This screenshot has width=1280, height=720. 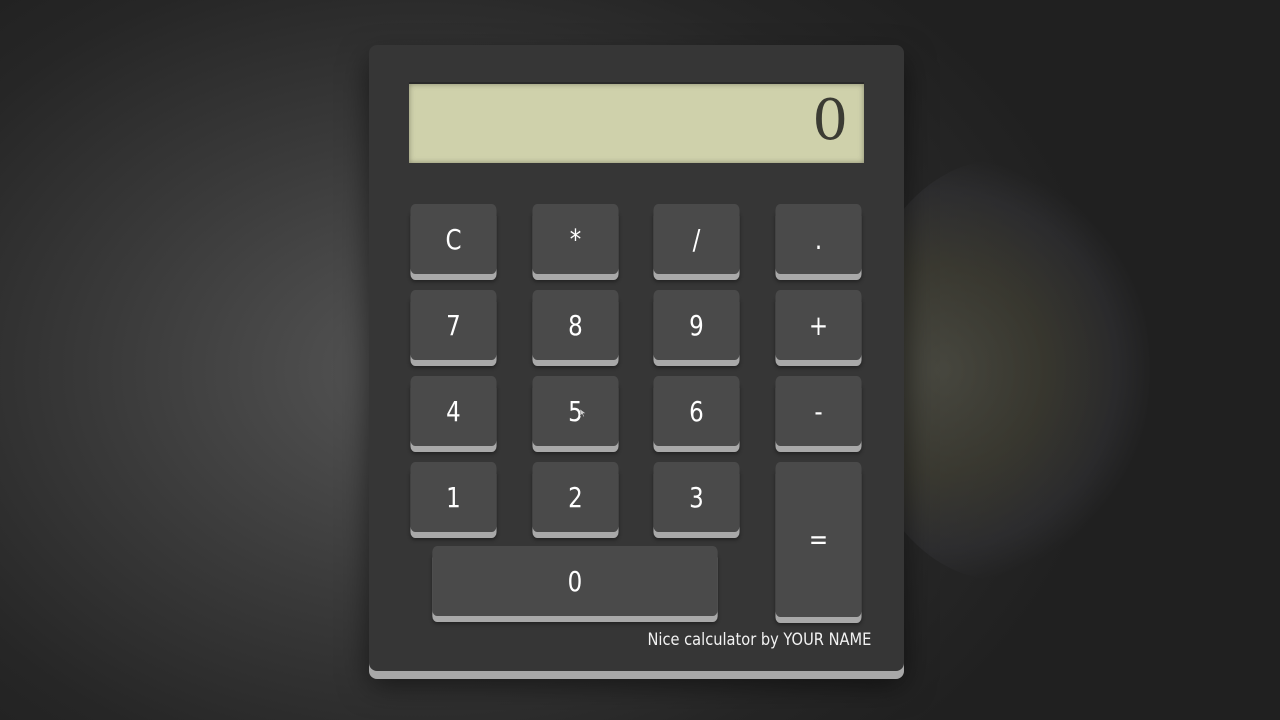 I want to click on key-label: =, so click(x=818, y=539).